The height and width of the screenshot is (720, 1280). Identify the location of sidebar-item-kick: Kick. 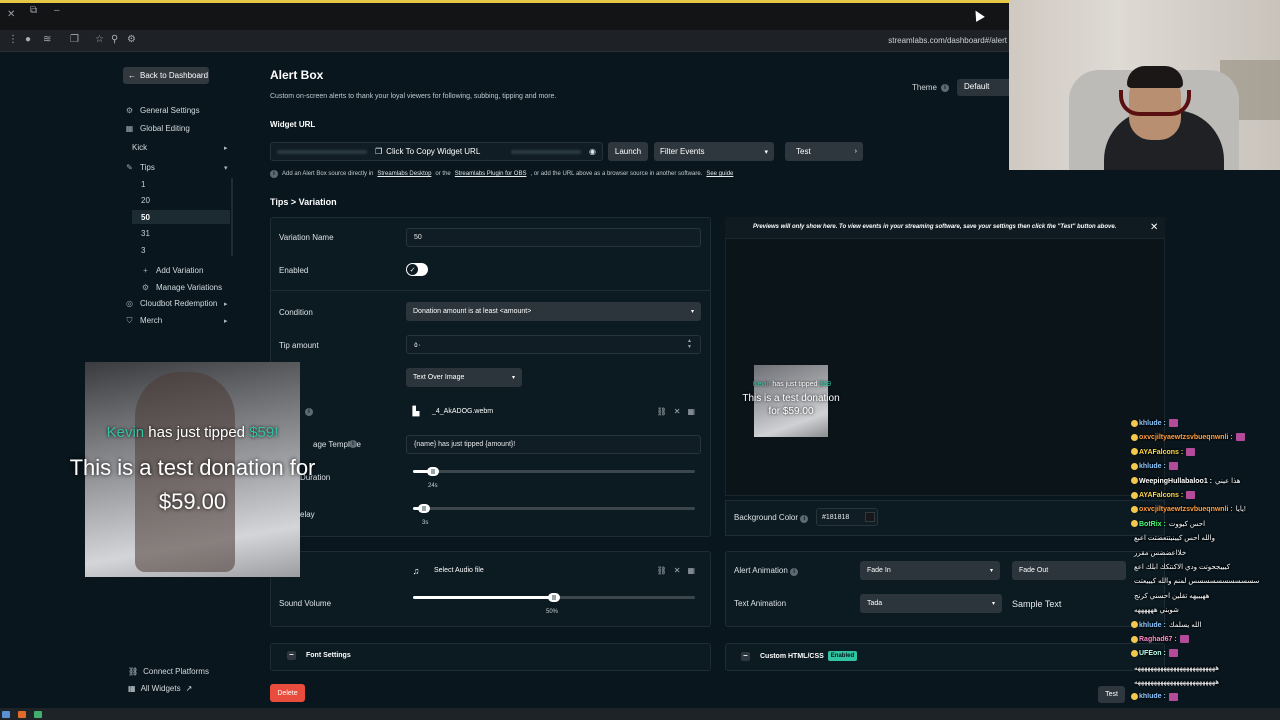
(139, 147).